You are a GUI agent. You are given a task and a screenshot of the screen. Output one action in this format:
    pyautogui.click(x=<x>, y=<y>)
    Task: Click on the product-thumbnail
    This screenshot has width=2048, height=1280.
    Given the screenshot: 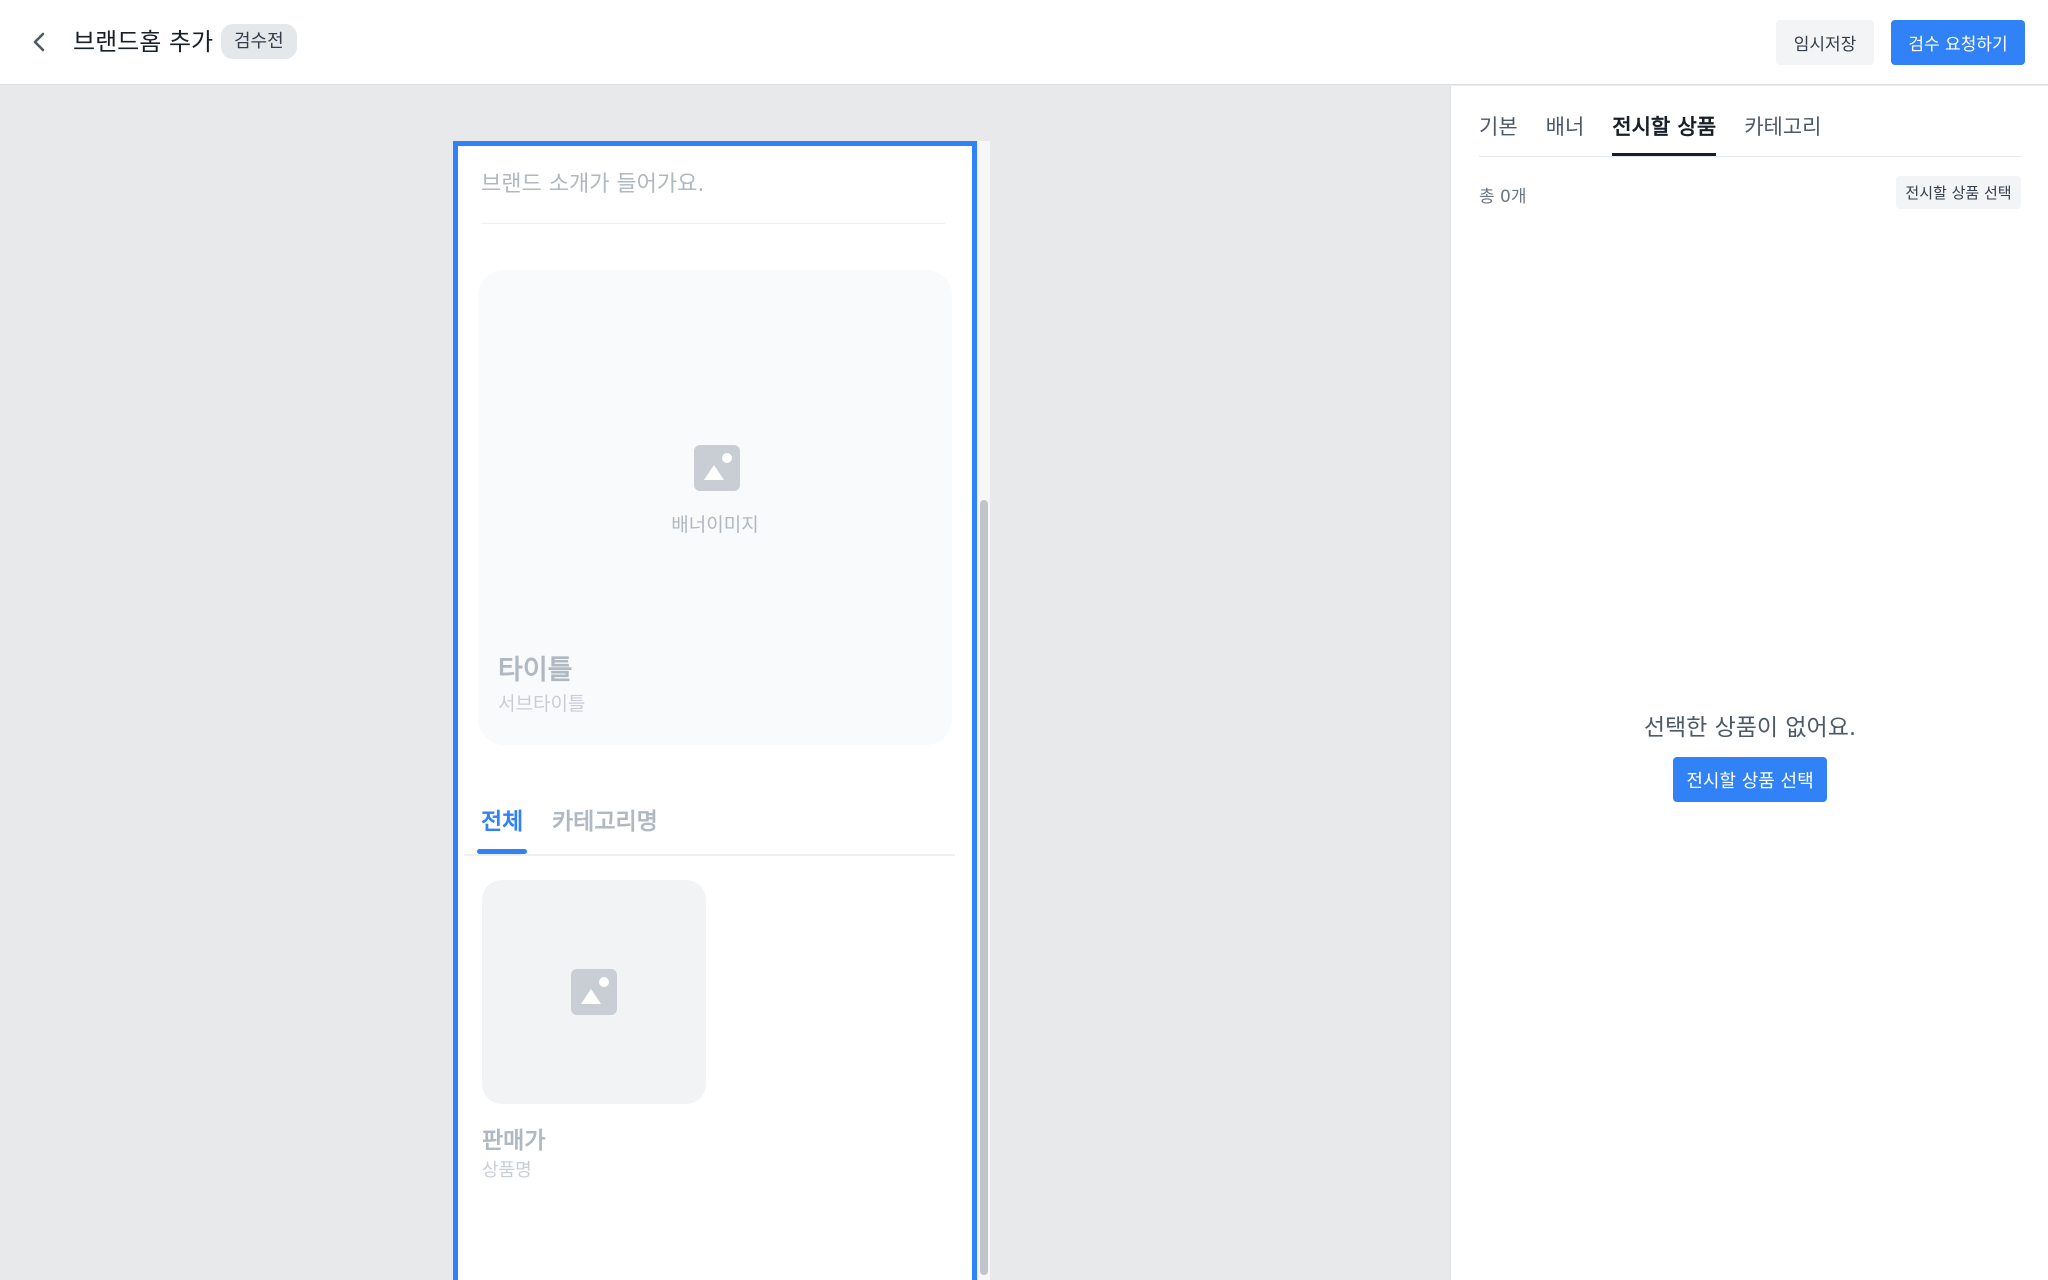 What is the action you would take?
    pyautogui.click(x=594, y=992)
    